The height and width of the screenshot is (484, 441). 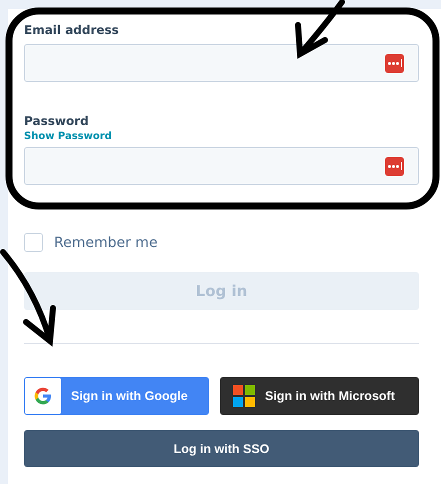 I want to click on remember-label: Remember me, so click(x=106, y=242).